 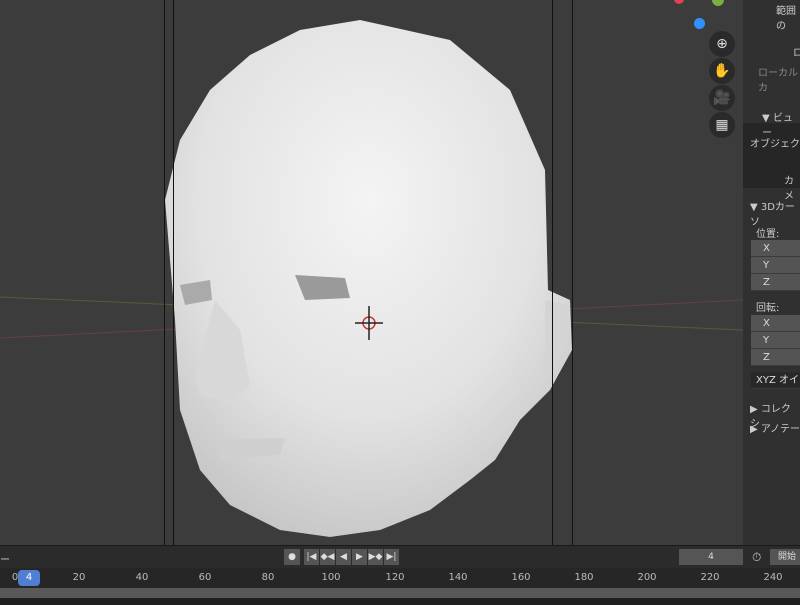 What do you see at coordinates (458, 577) in the screenshot?
I see `tick-label: 140` at bounding box center [458, 577].